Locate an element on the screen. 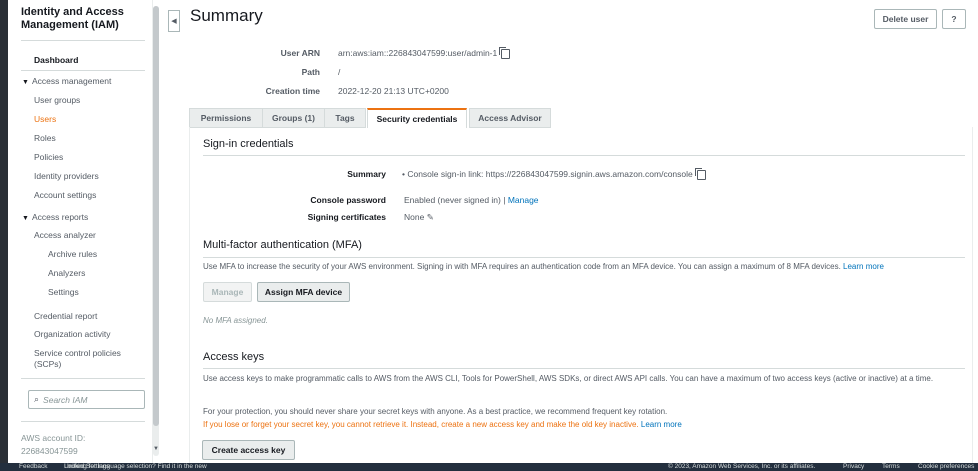  path-label: Path is located at coordinates (310, 72).